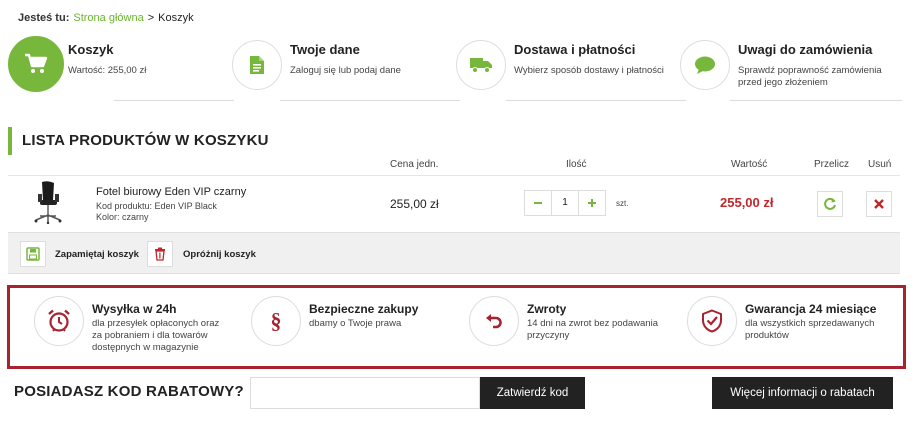  I want to click on product-name-link: Fotel biurowy Eden VIP czarny, so click(171, 192).